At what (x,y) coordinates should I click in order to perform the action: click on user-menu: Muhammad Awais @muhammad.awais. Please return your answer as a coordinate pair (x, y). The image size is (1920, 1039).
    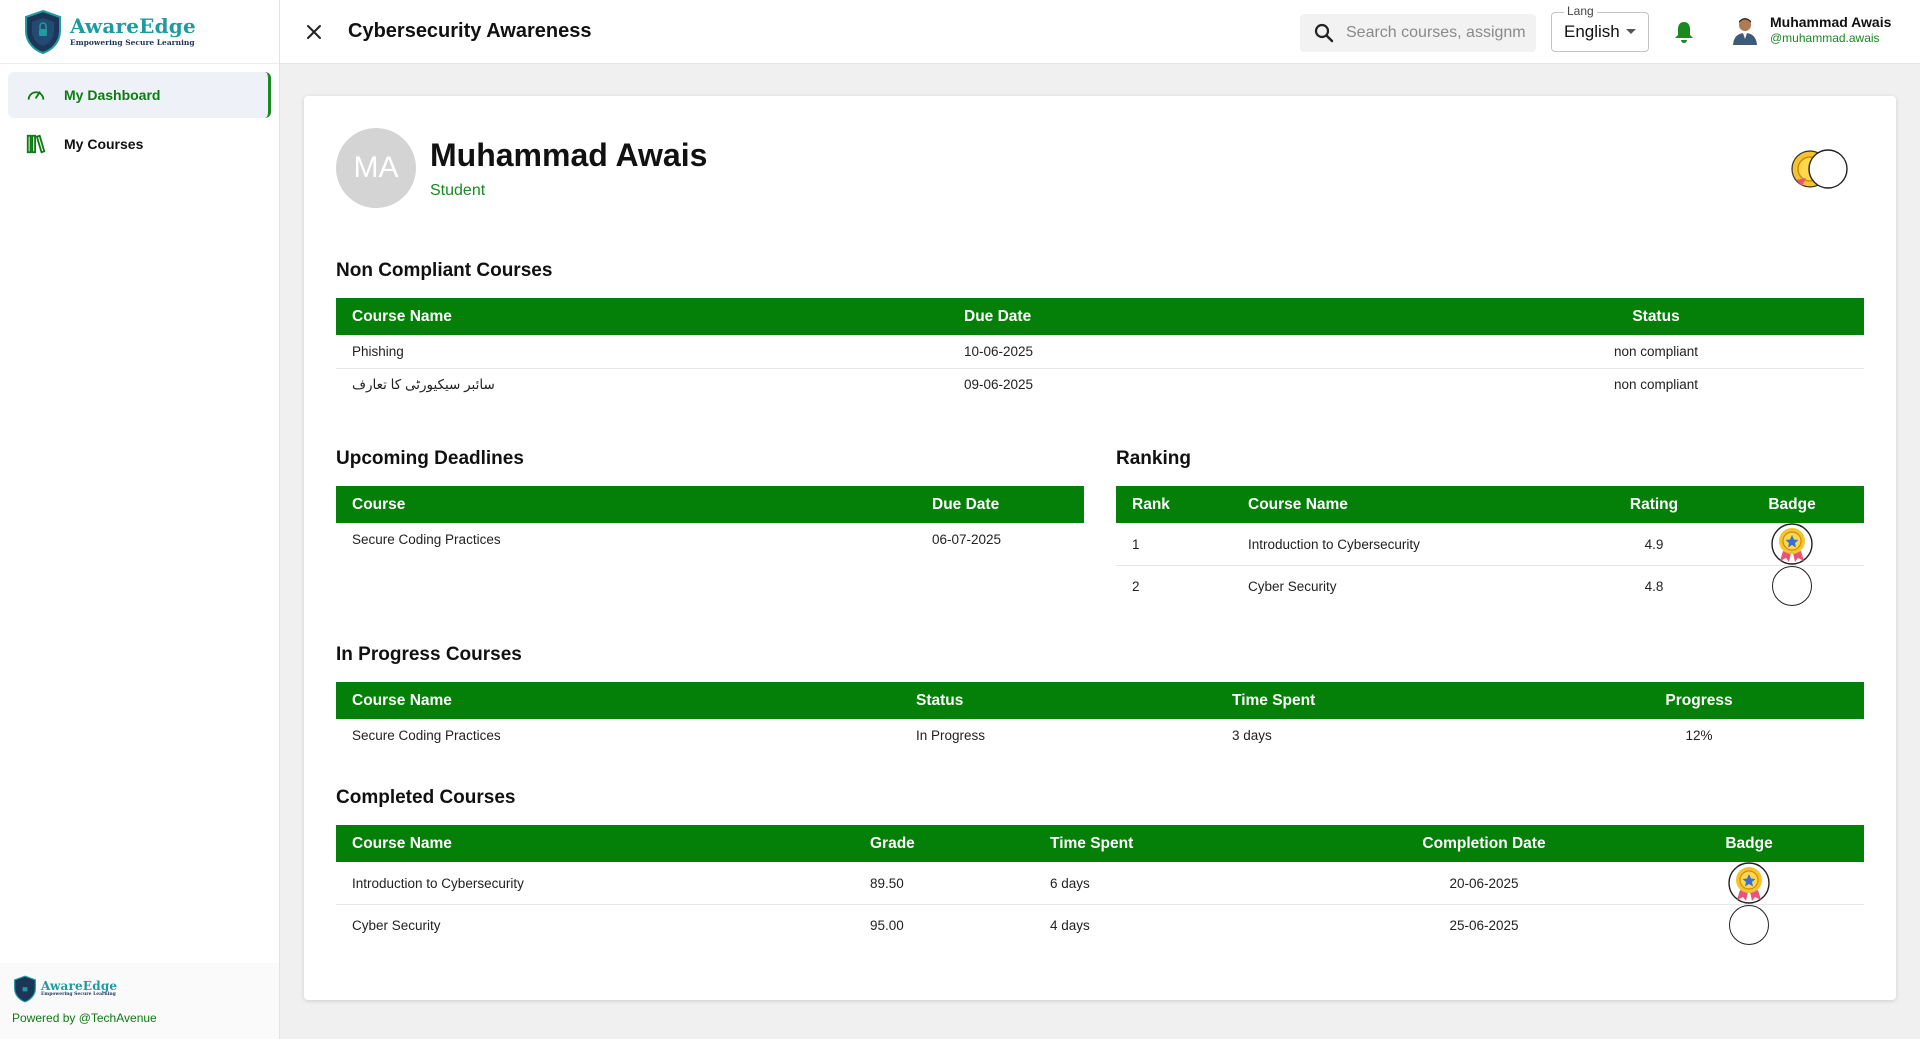
    Looking at the image, I should click on (1810, 29).